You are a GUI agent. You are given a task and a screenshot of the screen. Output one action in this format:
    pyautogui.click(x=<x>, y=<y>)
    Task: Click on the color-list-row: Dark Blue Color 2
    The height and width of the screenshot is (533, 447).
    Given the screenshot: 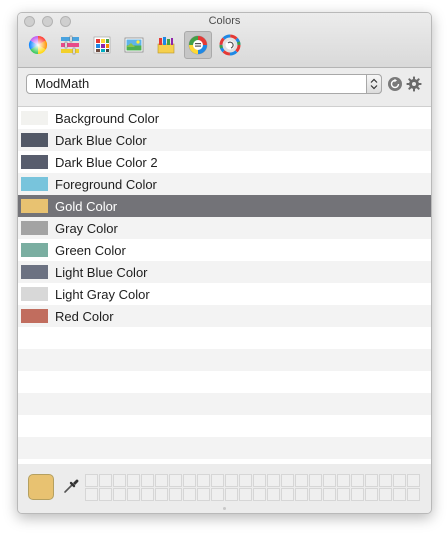 What is the action you would take?
    pyautogui.click(x=224, y=162)
    